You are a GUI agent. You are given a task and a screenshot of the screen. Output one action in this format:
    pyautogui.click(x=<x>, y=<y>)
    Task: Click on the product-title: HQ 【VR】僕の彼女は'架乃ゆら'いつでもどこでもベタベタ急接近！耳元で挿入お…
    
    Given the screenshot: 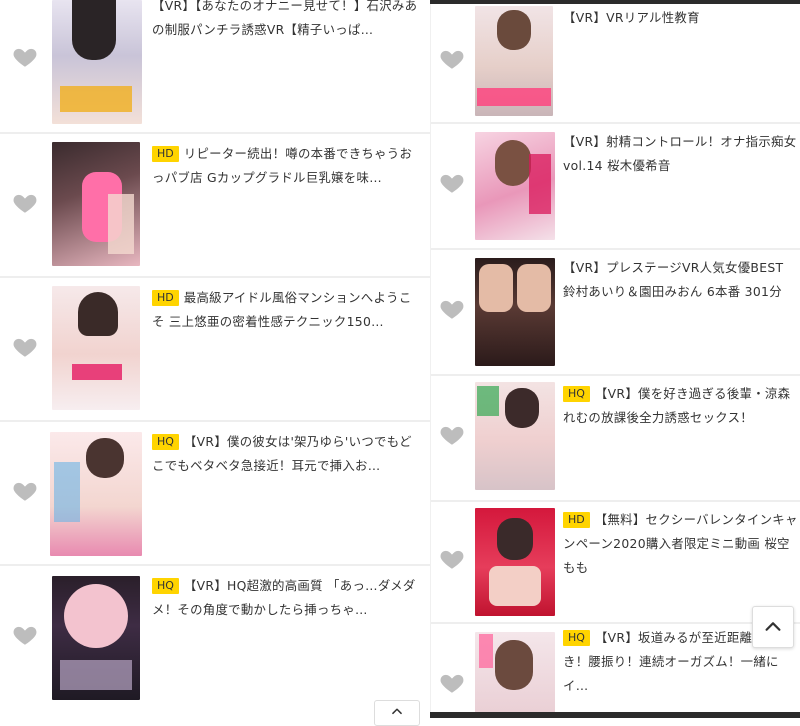 What is the action you would take?
    pyautogui.click(x=286, y=454)
    